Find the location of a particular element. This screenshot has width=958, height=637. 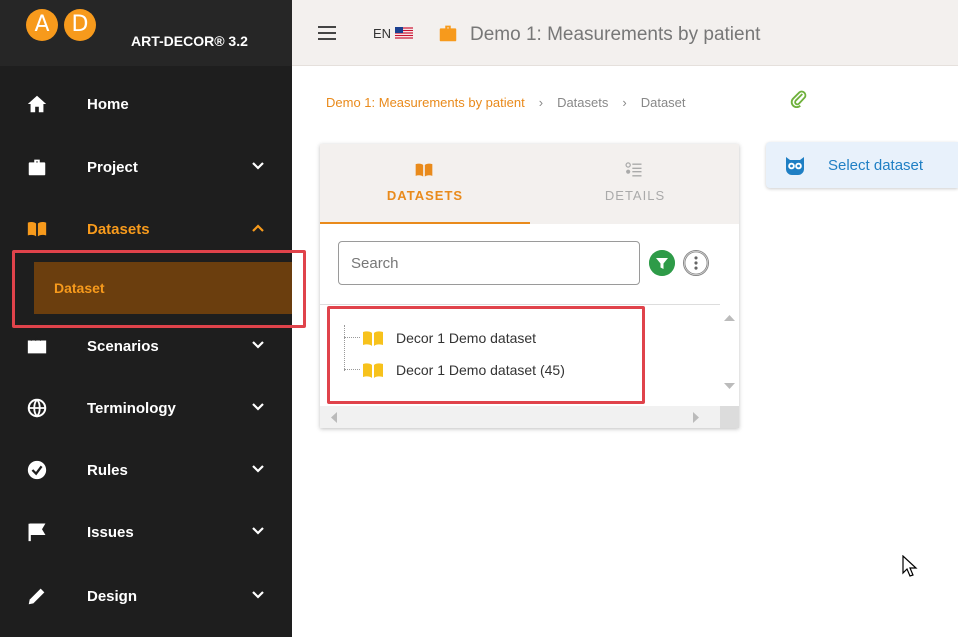

sidebar-item-rules: Rules is located at coordinates (146, 470).